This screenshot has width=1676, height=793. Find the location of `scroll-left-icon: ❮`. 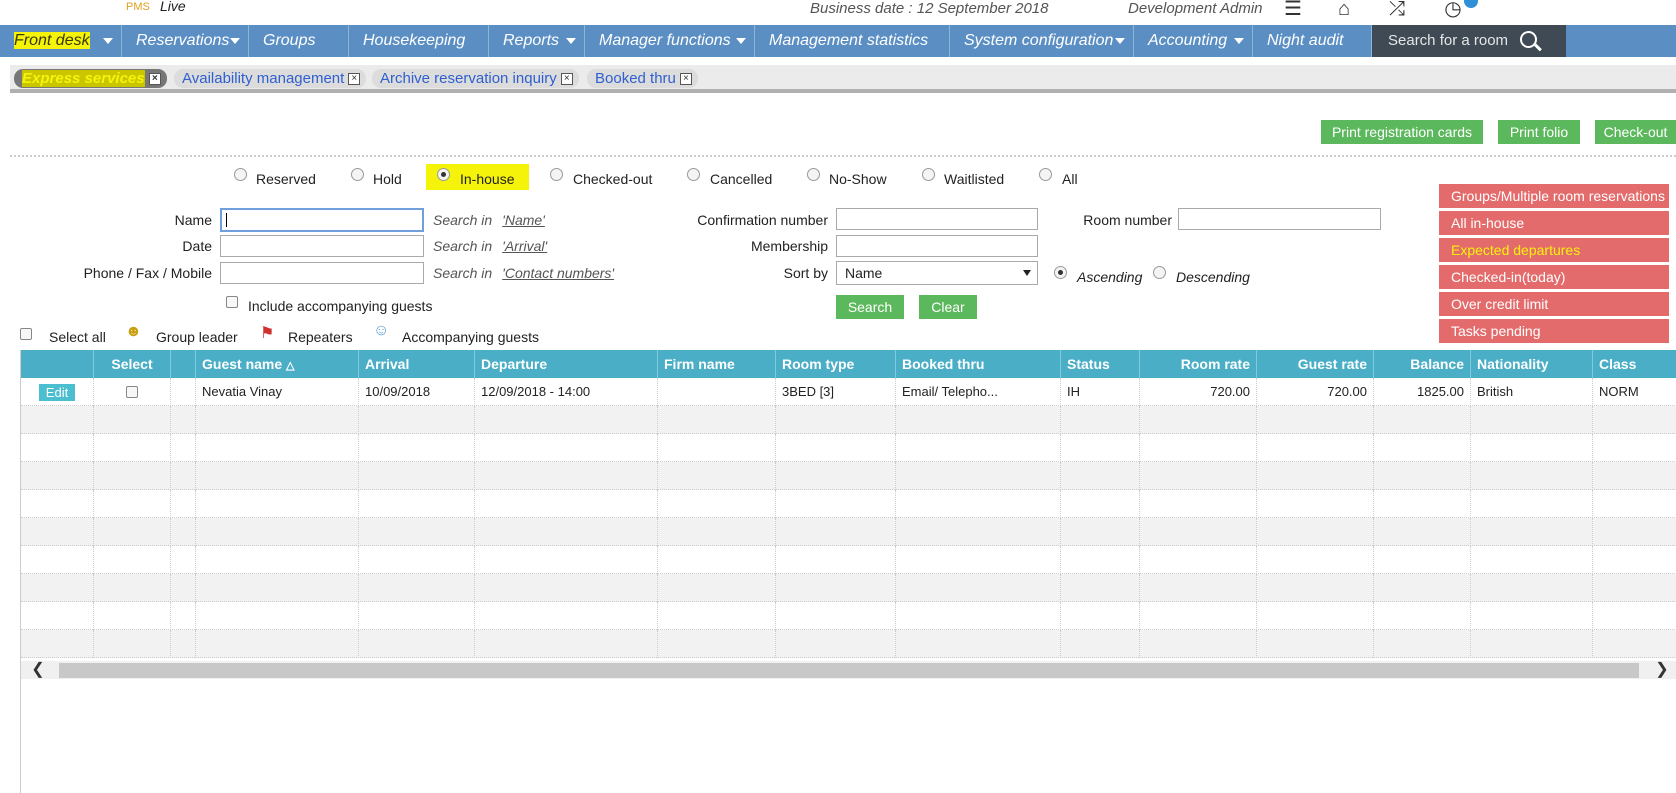

scroll-left-icon: ❮ is located at coordinates (38, 670).